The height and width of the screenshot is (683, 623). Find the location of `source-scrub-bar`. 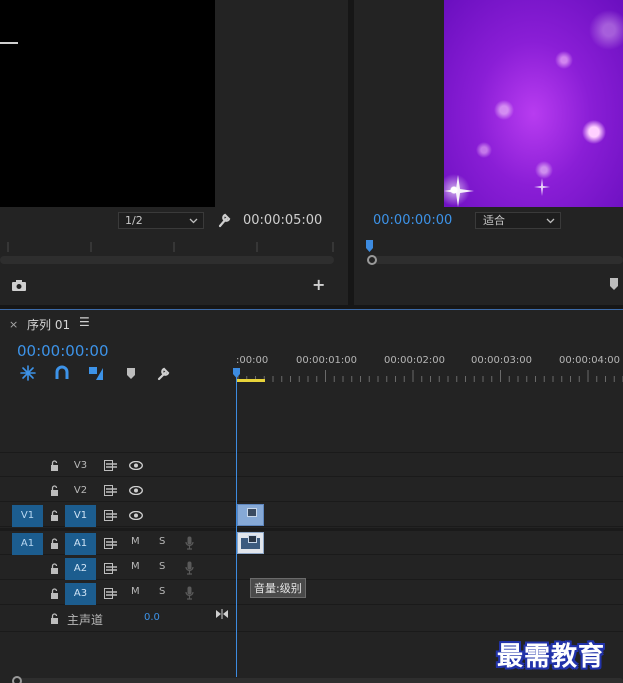

source-scrub-bar is located at coordinates (167, 260).